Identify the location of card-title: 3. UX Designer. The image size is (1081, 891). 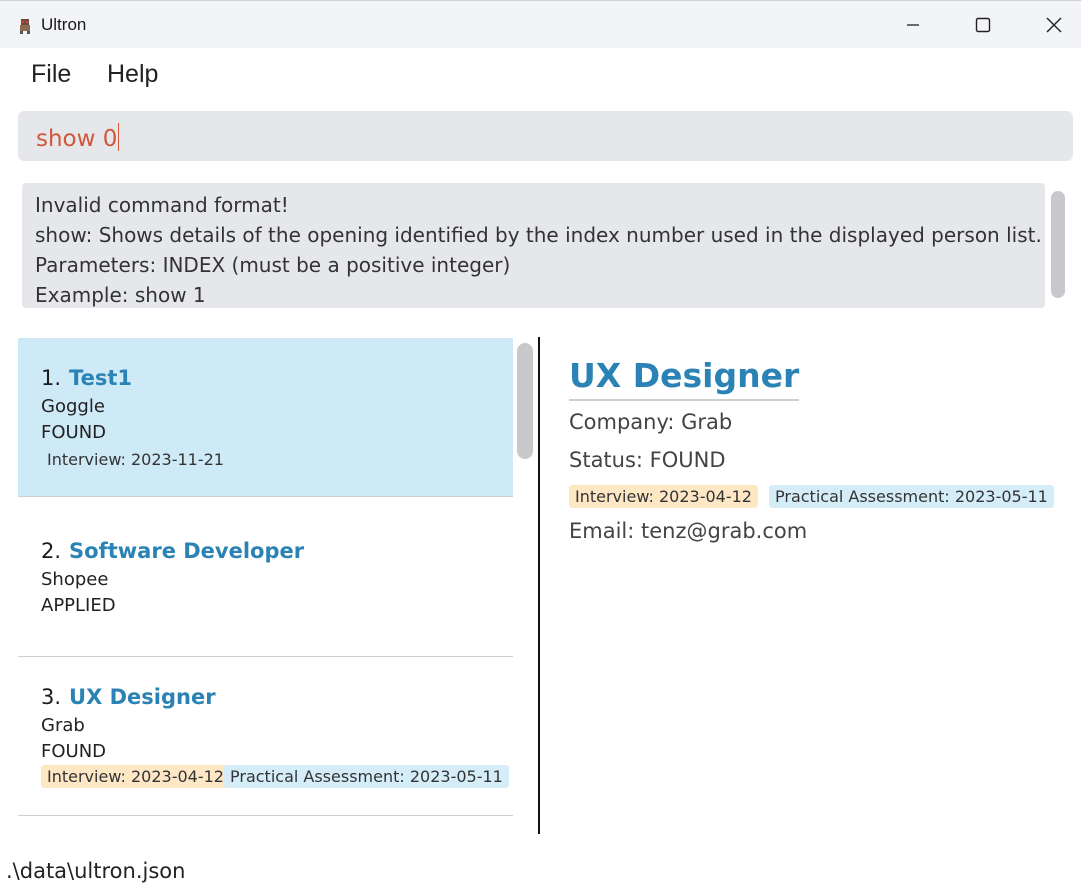
(128, 697).